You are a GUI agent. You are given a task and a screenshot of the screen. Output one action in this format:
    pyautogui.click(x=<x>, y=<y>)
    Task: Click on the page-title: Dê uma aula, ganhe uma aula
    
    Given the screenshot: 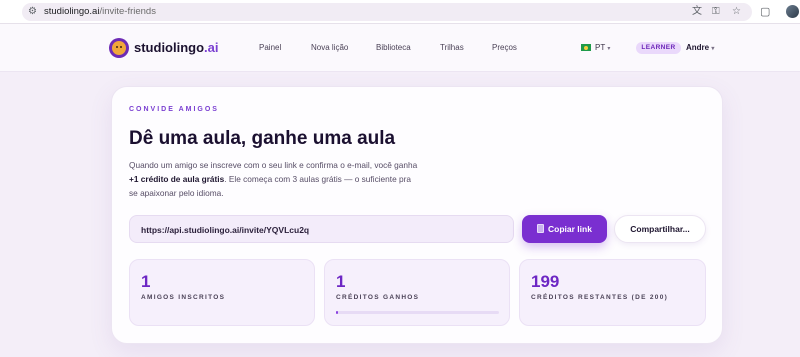 What is the action you would take?
    pyautogui.click(x=262, y=138)
    